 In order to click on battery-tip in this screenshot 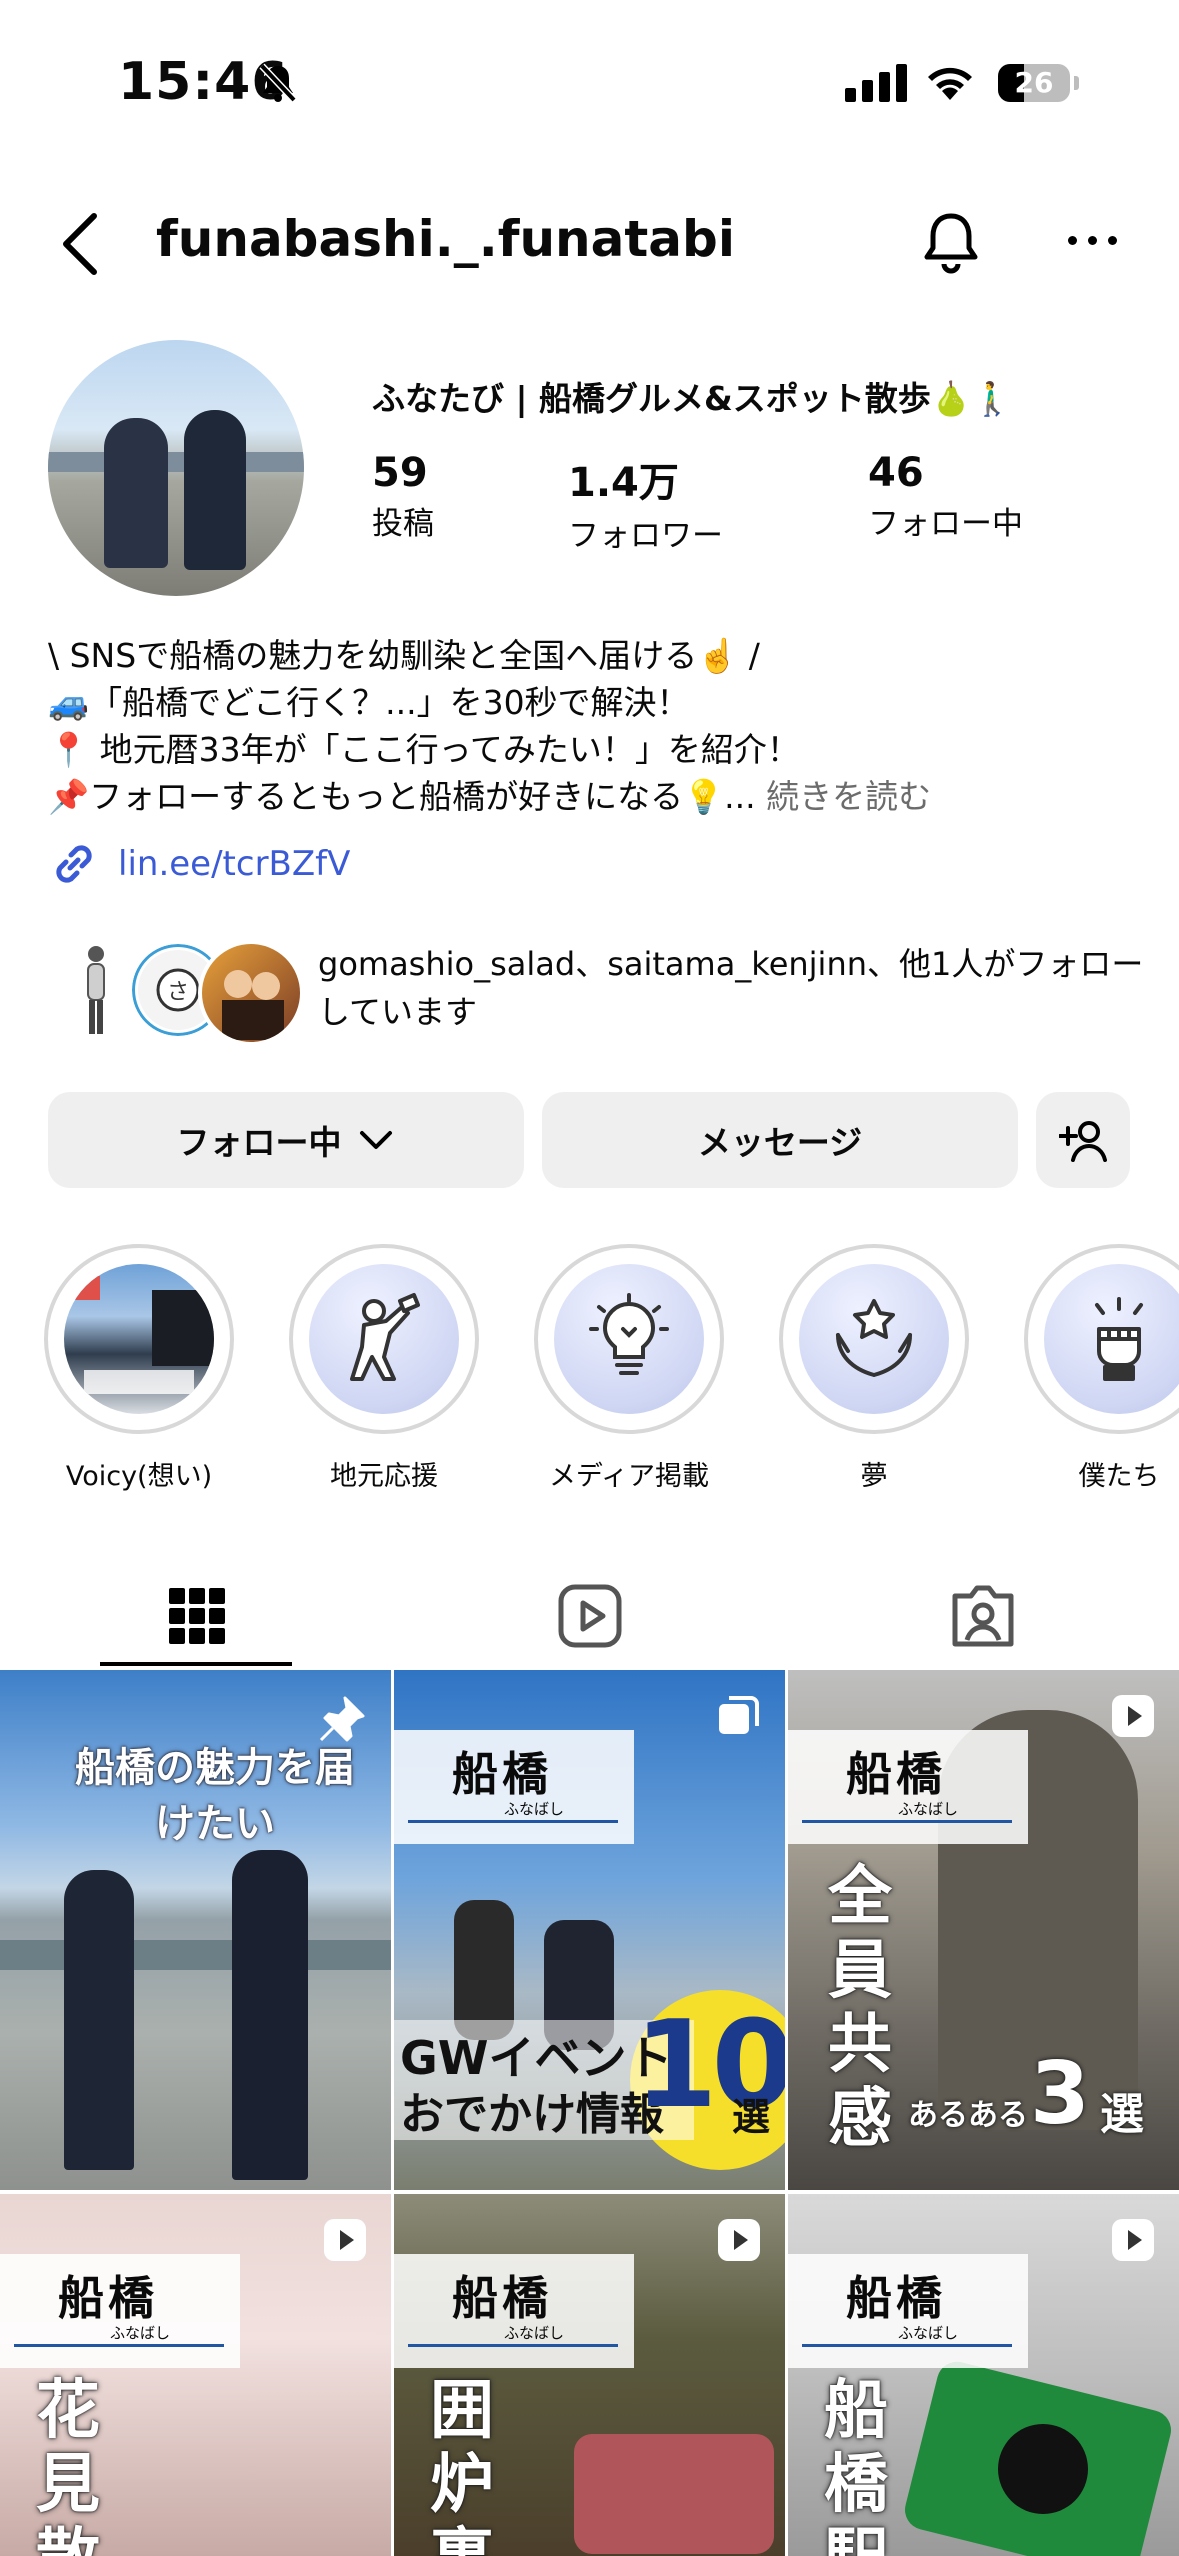, I will do `click(1076, 83)`.